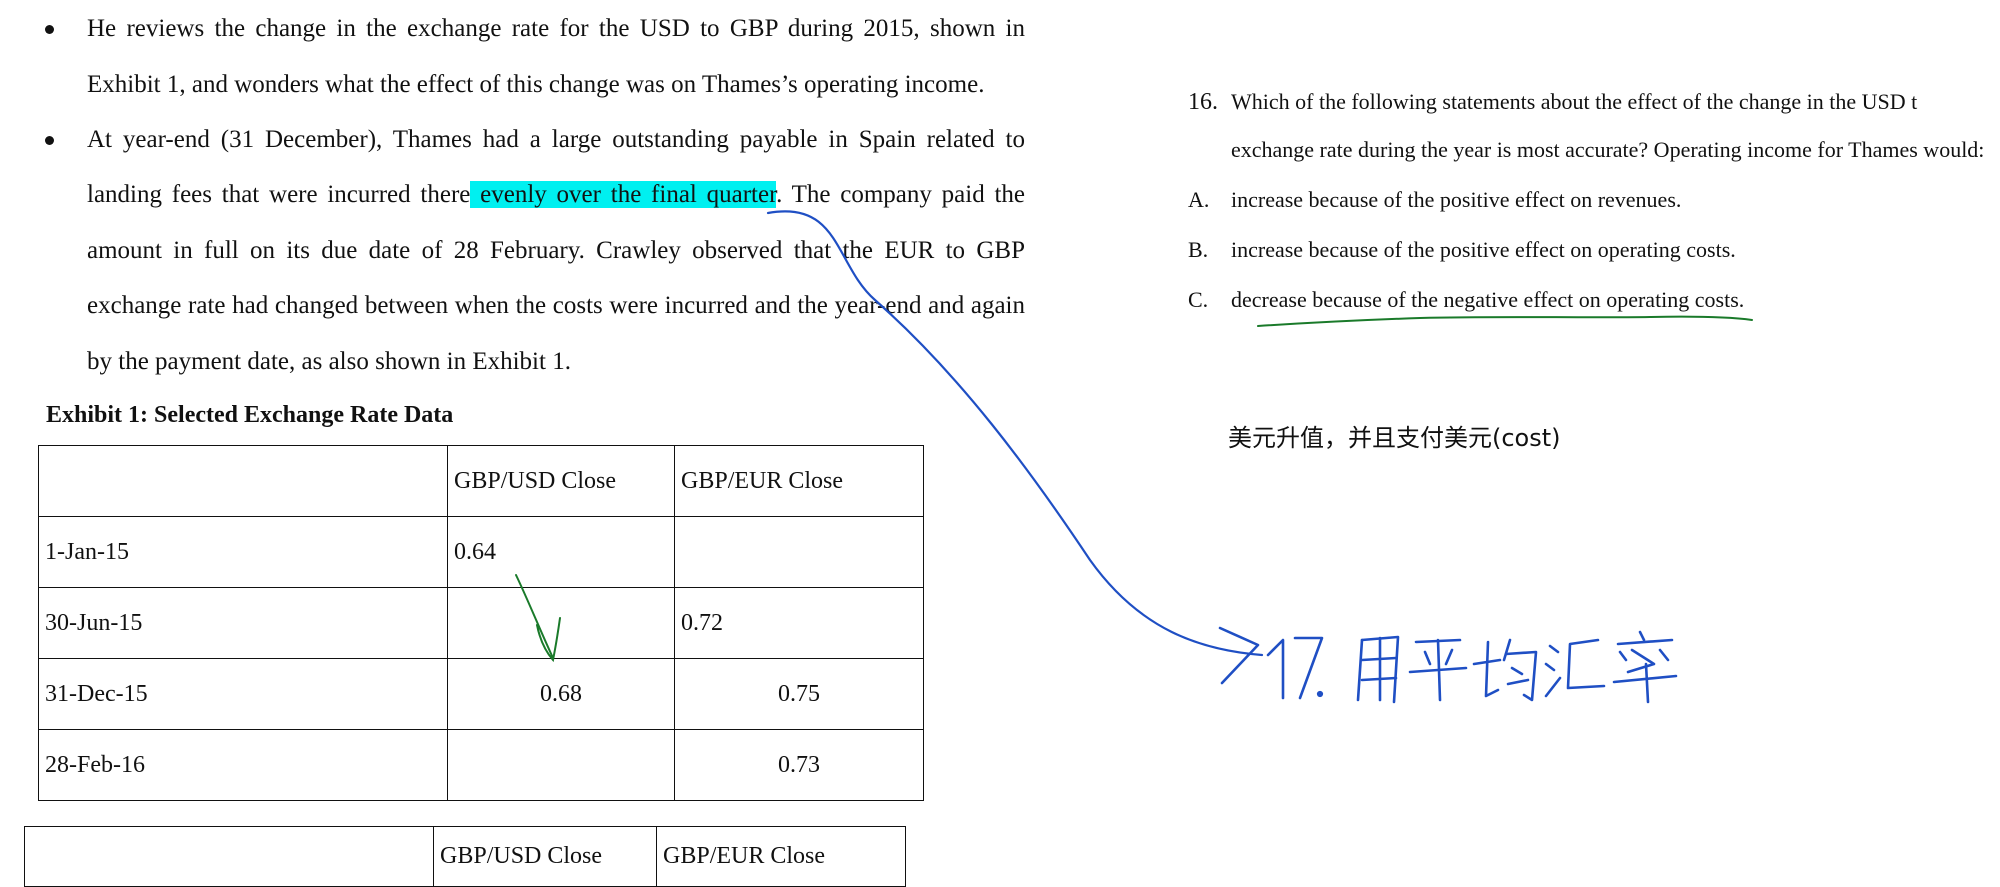  I want to click on green-arrow, so click(538, 618).